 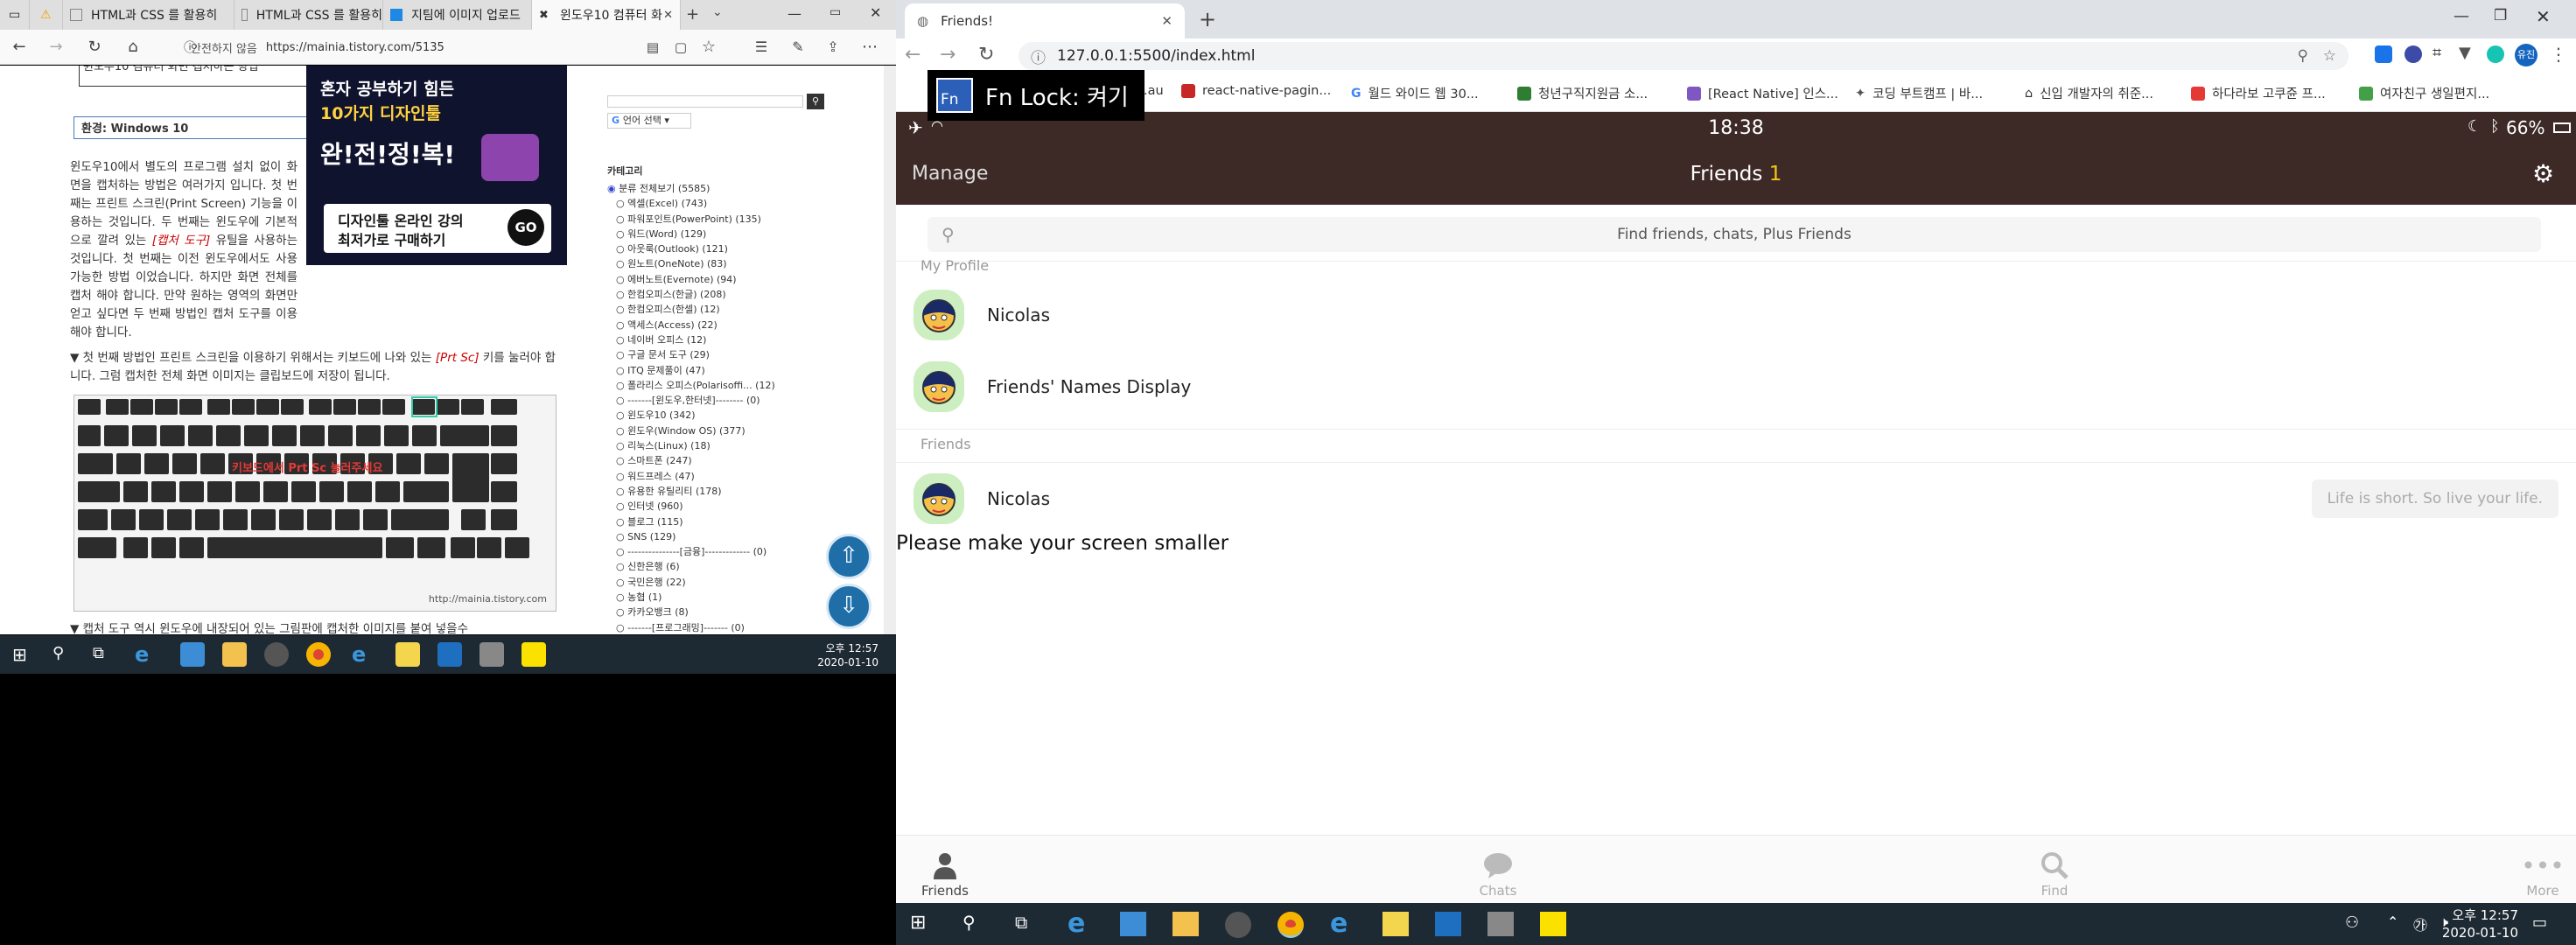 I want to click on zoom-icon: ⚲, so click(x=2303, y=56).